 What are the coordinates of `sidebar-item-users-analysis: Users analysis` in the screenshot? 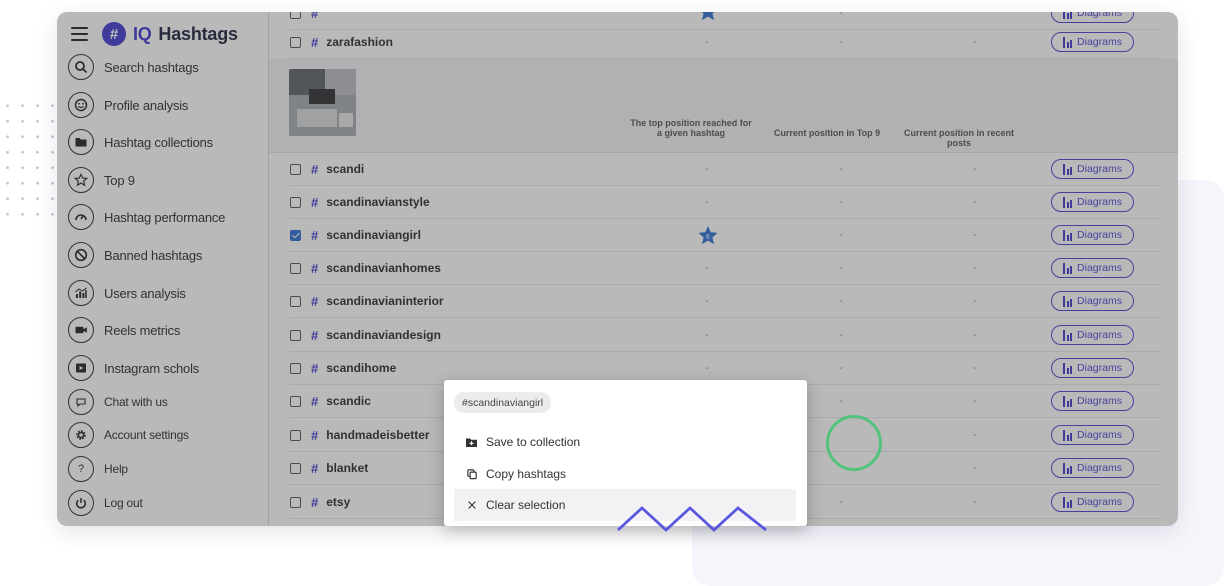 It's located at (127, 293).